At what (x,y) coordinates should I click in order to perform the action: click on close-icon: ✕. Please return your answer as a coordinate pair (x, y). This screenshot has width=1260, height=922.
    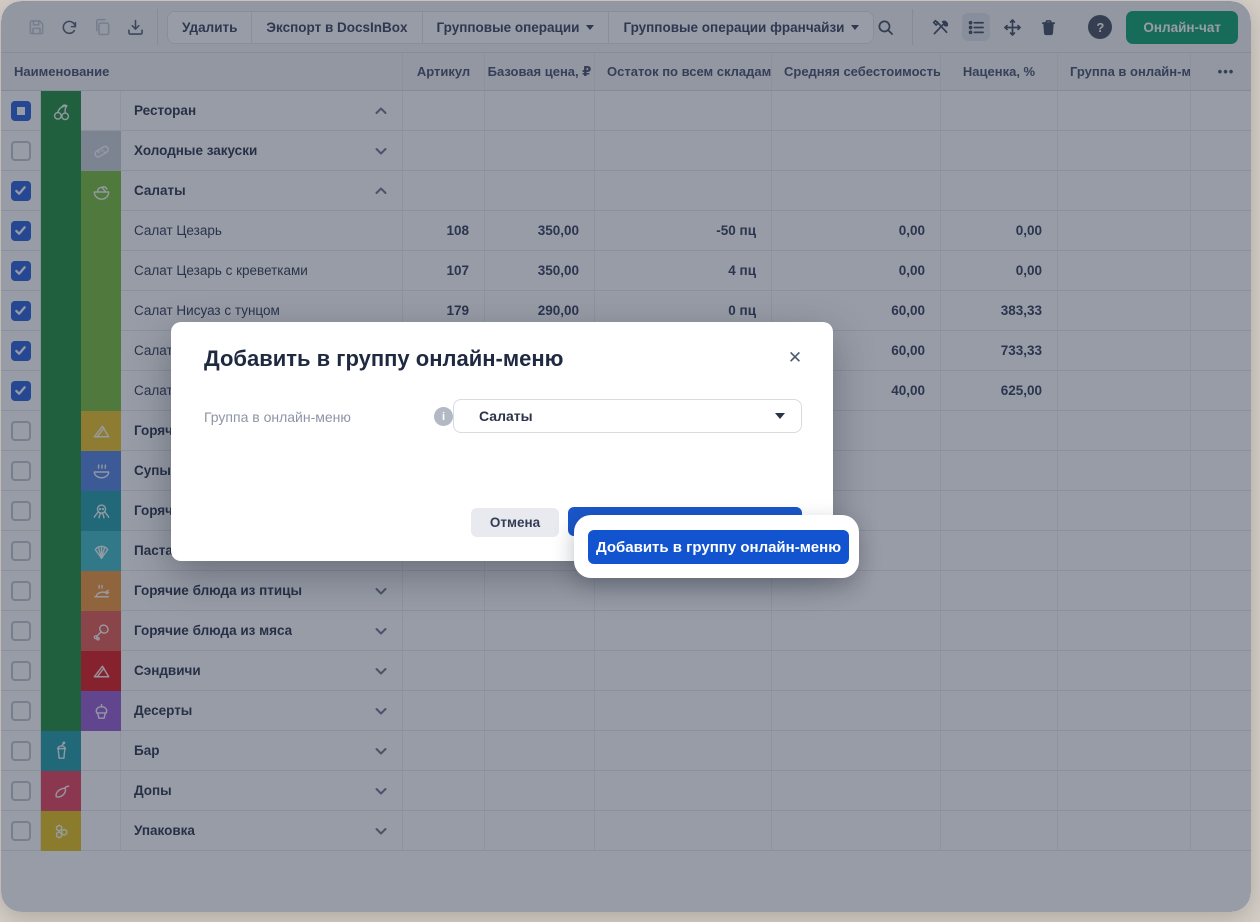
    Looking at the image, I should click on (795, 358).